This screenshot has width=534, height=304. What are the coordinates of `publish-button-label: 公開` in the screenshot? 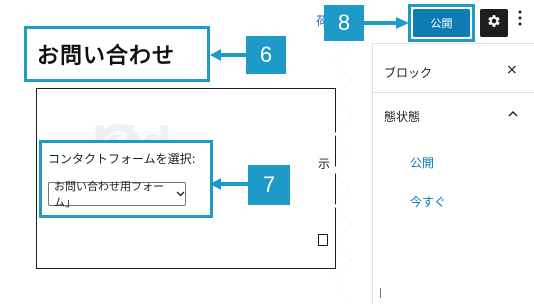 It's located at (441, 23).